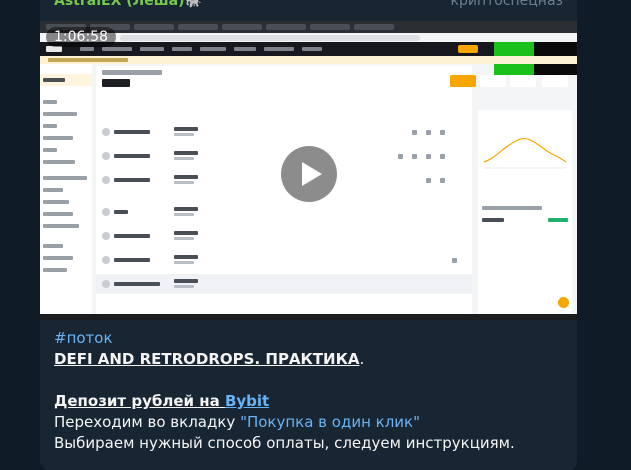 This screenshot has width=631, height=470. Describe the element at coordinates (563, 302) in the screenshot. I see `thumb-help-button` at that location.